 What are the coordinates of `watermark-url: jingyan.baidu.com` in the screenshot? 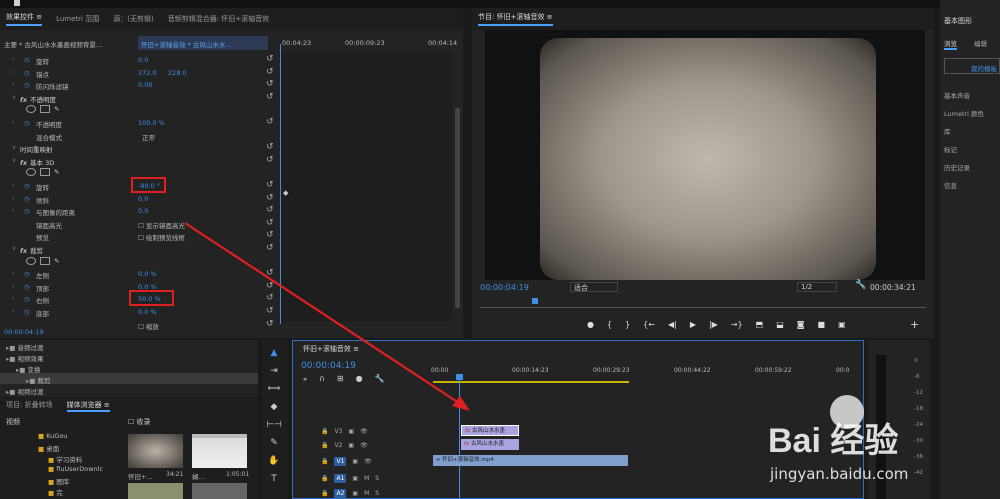 It's located at (839, 474).